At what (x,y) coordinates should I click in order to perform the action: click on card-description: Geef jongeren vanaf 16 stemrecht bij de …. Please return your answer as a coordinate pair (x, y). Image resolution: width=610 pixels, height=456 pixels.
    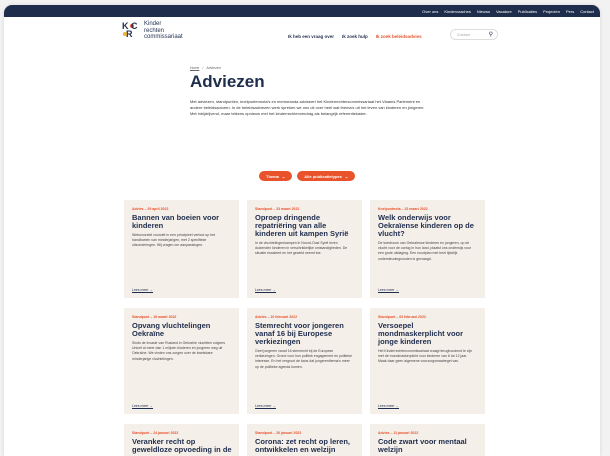
    Looking at the image, I should click on (303, 359).